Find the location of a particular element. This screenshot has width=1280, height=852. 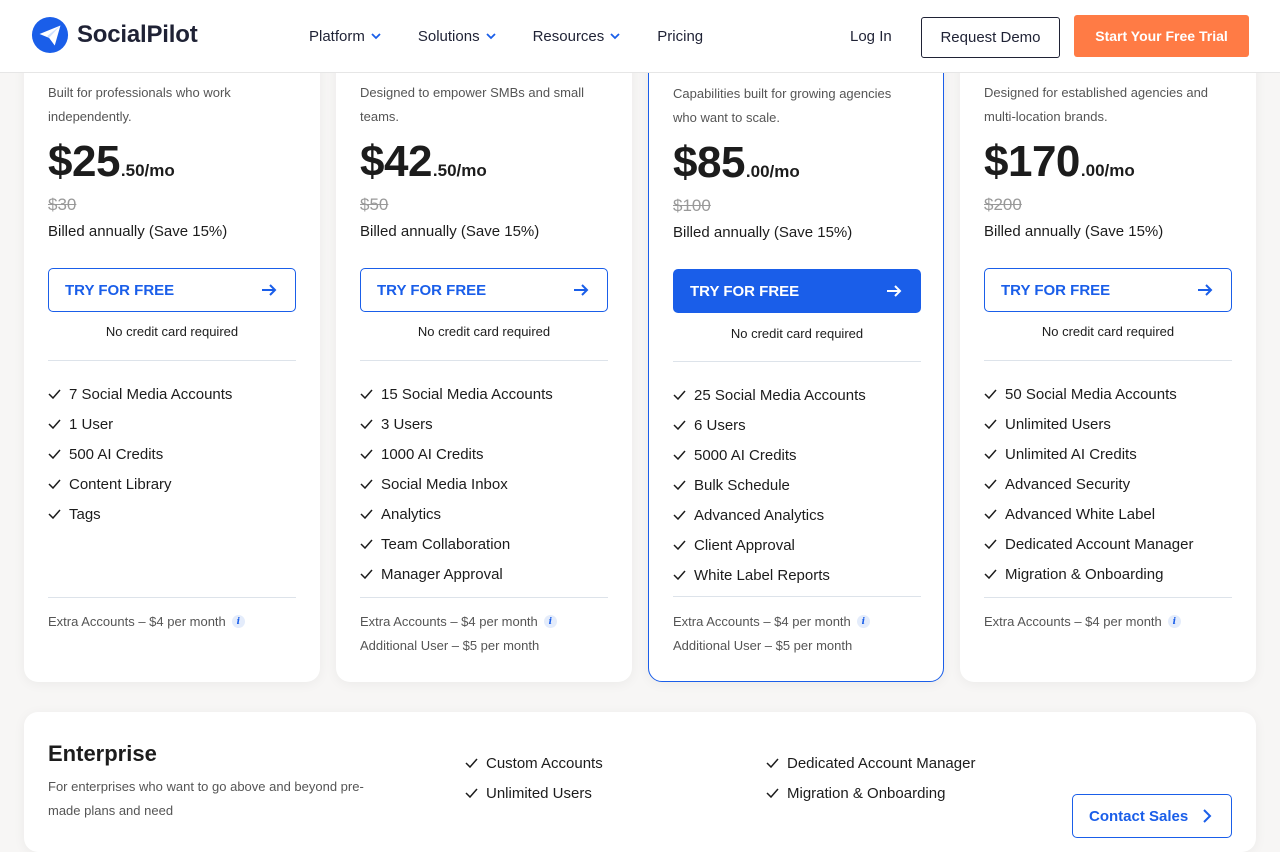

plan-price: $85 .00/mo is located at coordinates (736, 163).